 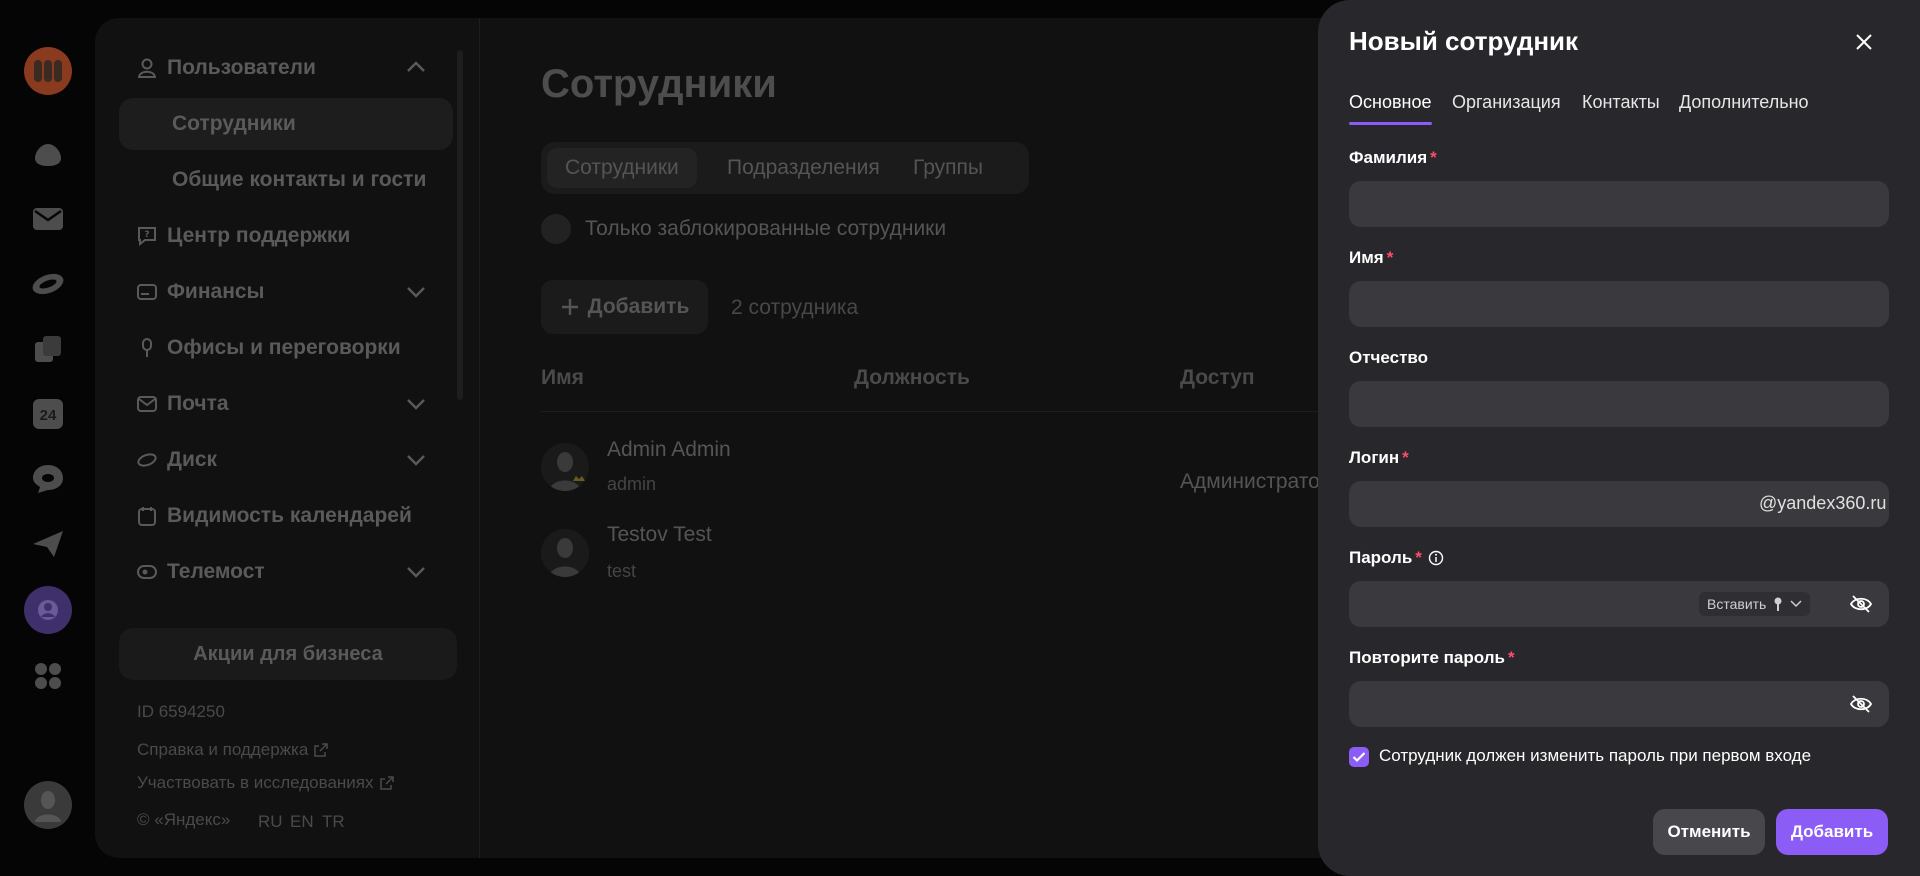 What do you see at coordinates (1744, 102) in the screenshot?
I see `tab-additional: Дополнительно` at bounding box center [1744, 102].